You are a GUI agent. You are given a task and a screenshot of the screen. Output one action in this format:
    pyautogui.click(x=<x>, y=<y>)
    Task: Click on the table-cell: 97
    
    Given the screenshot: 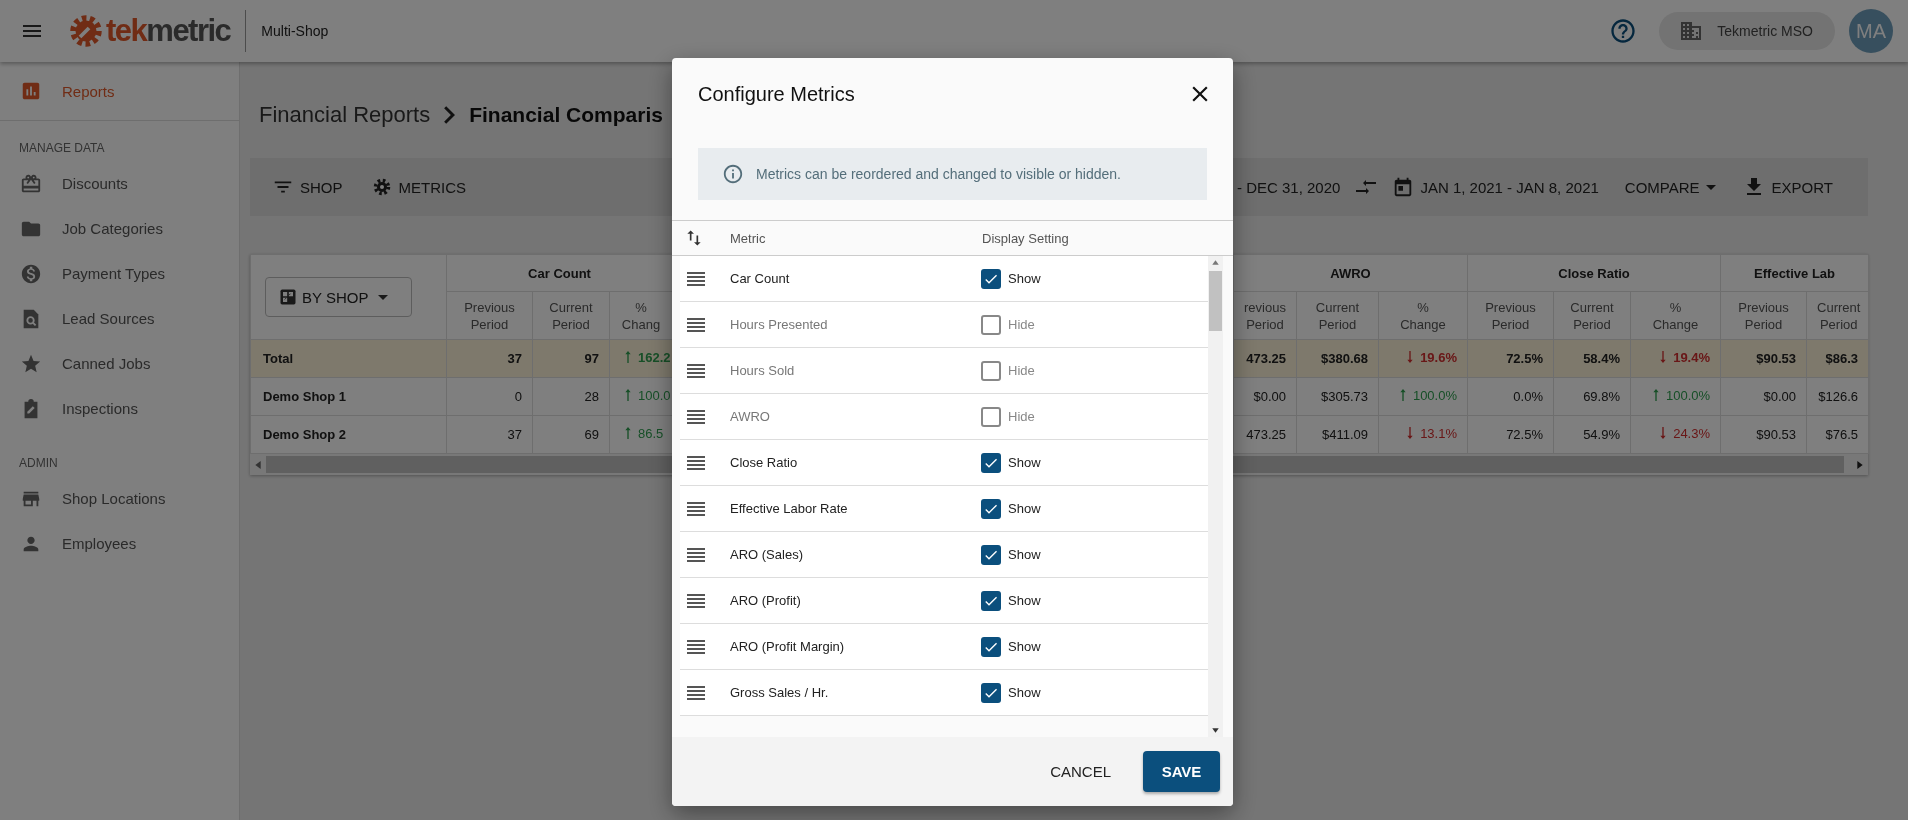 What is the action you would take?
    pyautogui.click(x=571, y=358)
    